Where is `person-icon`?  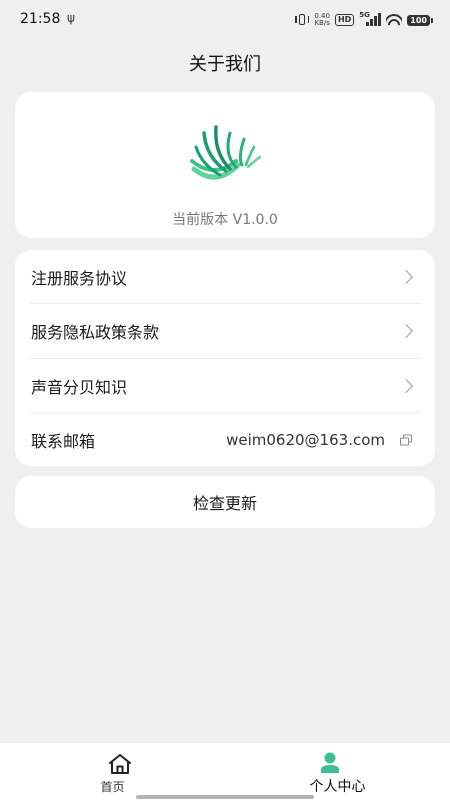 person-icon is located at coordinates (330, 762).